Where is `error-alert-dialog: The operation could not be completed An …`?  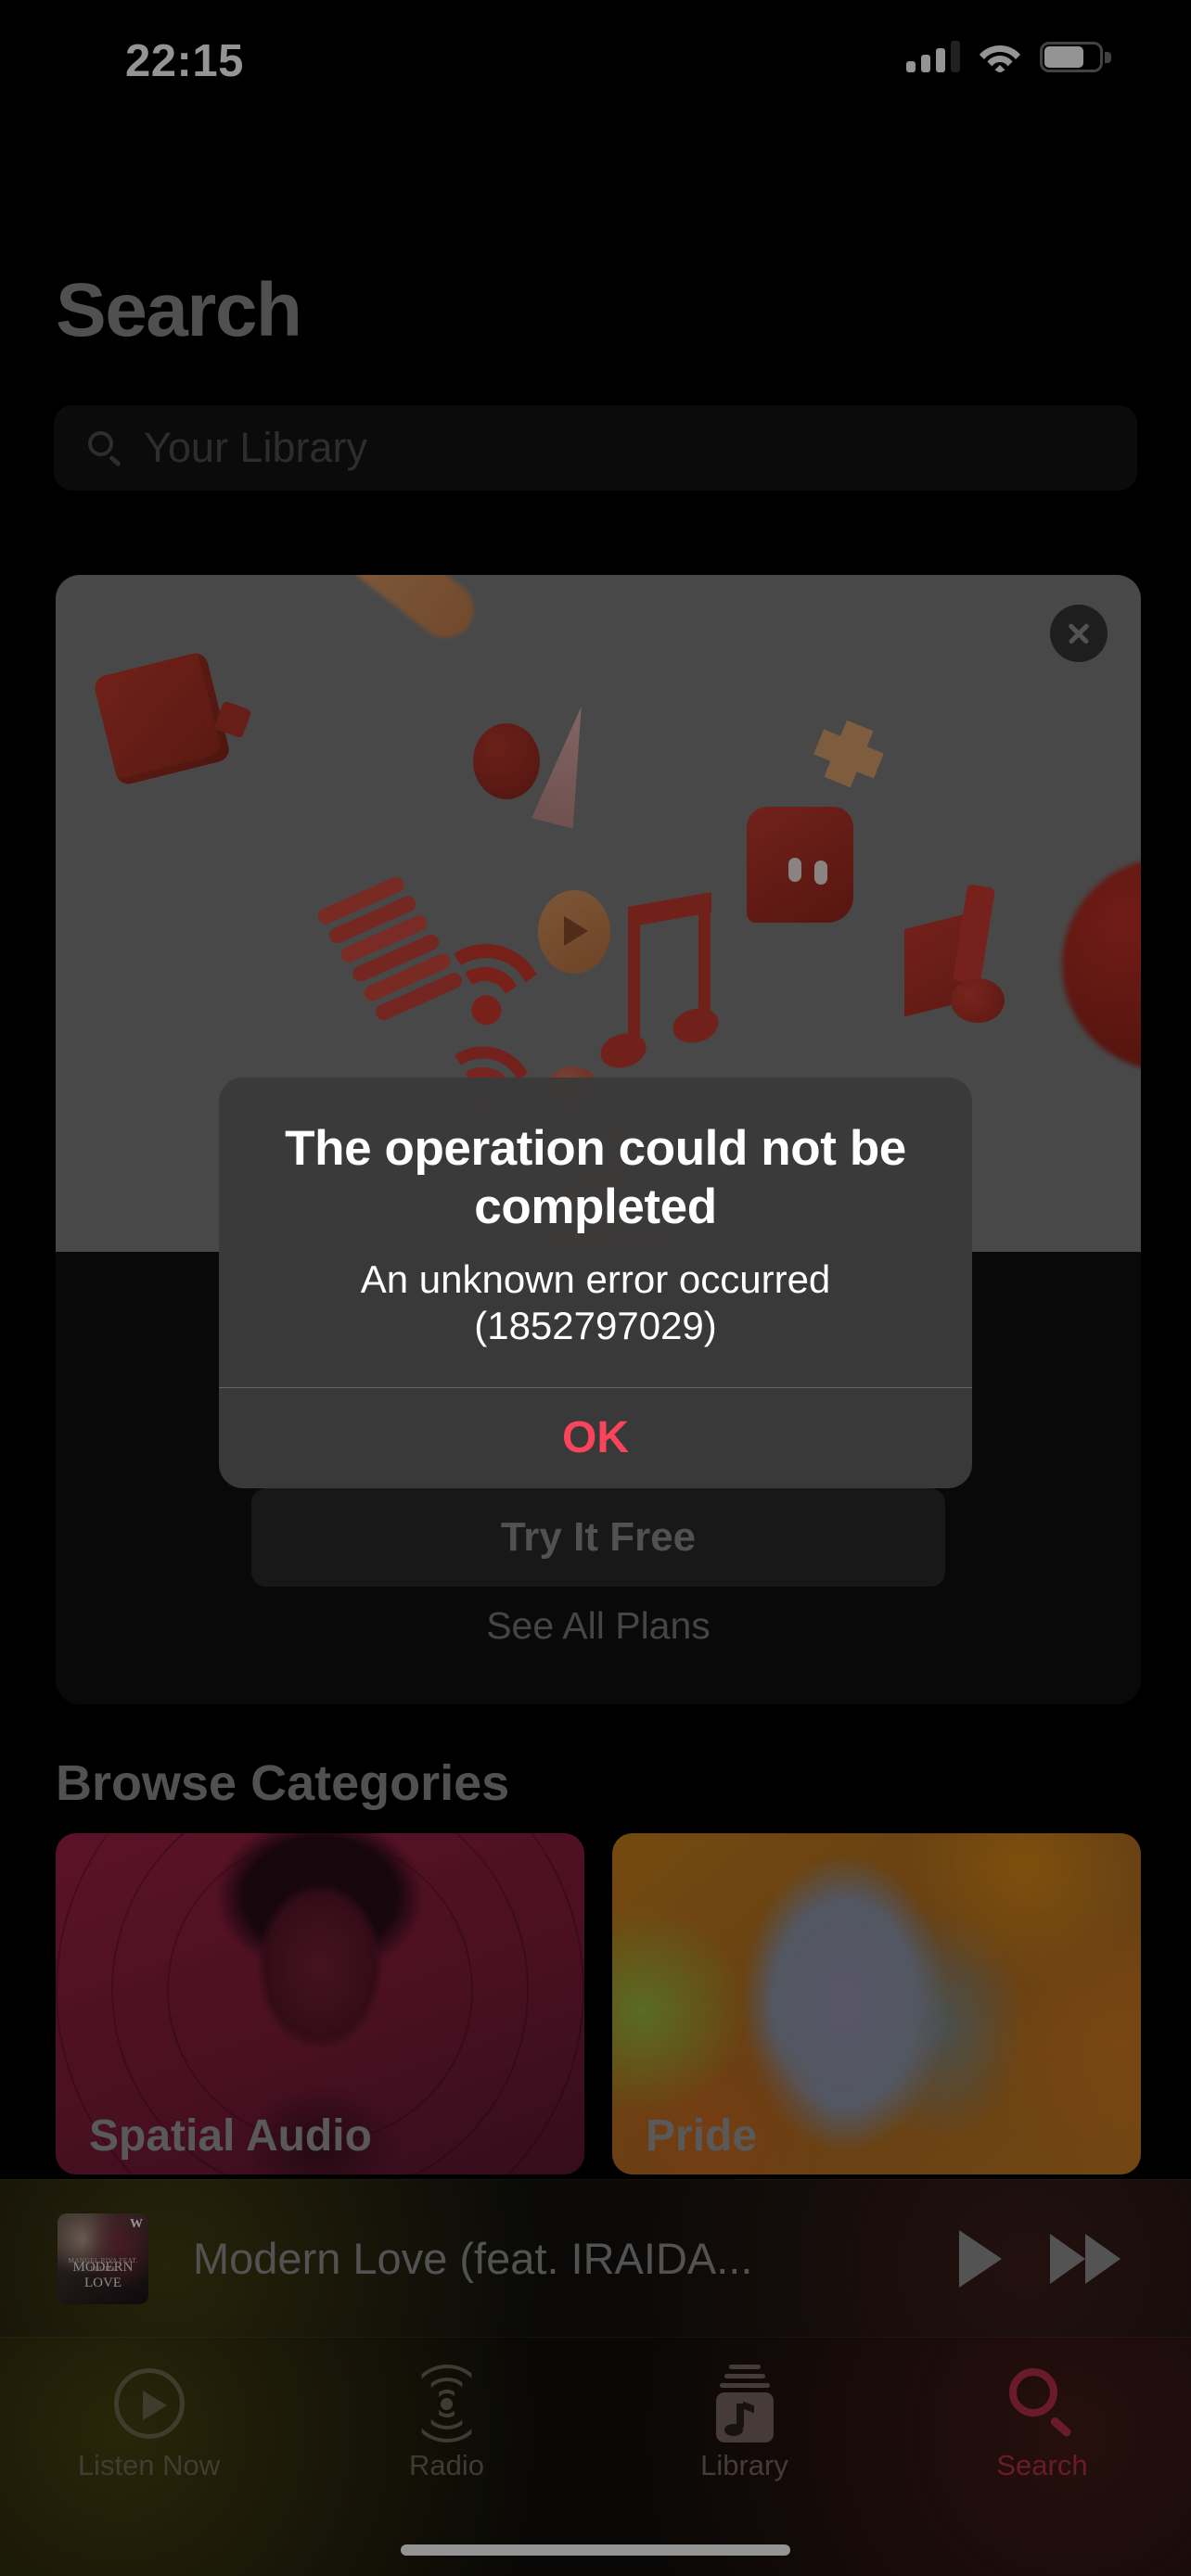 error-alert-dialog: The operation could not be completed An … is located at coordinates (595, 1283).